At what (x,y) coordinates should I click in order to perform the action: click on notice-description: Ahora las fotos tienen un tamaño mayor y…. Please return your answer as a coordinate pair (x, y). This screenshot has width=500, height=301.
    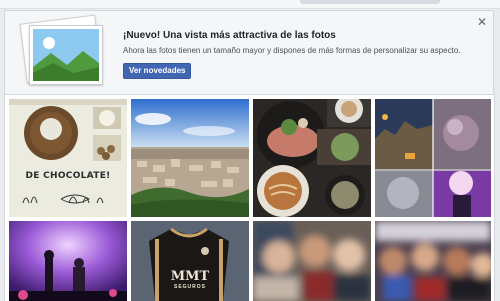
    Looking at the image, I should click on (292, 50).